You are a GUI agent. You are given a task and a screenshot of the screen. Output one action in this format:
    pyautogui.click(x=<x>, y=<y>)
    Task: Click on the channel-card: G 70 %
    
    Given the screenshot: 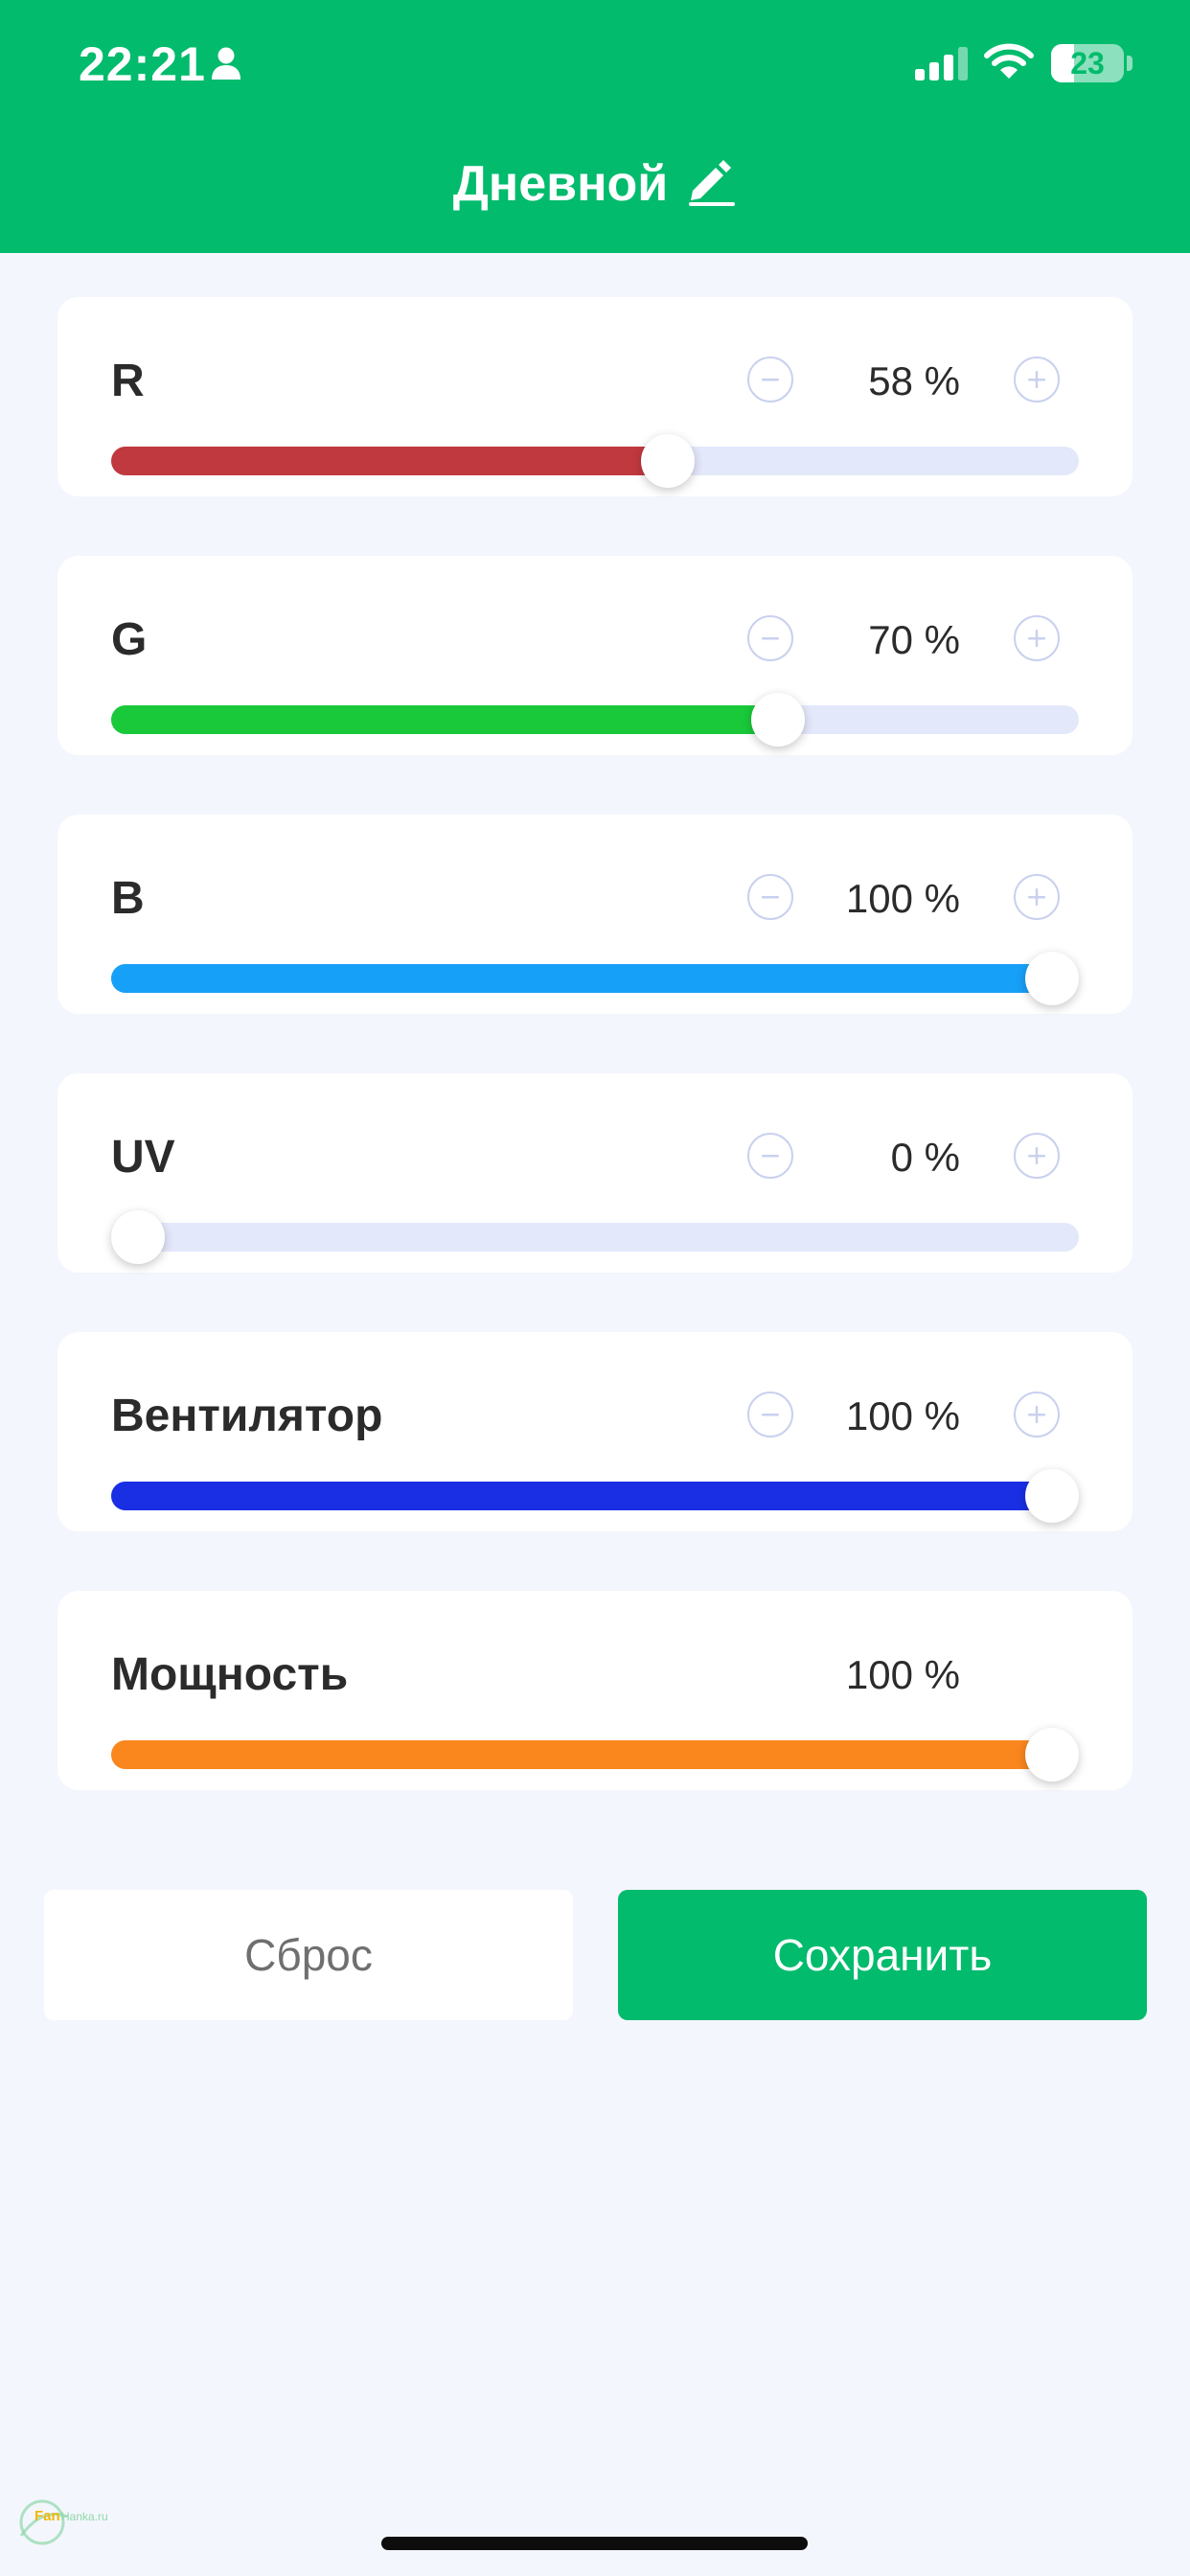 What is the action you would take?
    pyautogui.click(x=595, y=655)
    